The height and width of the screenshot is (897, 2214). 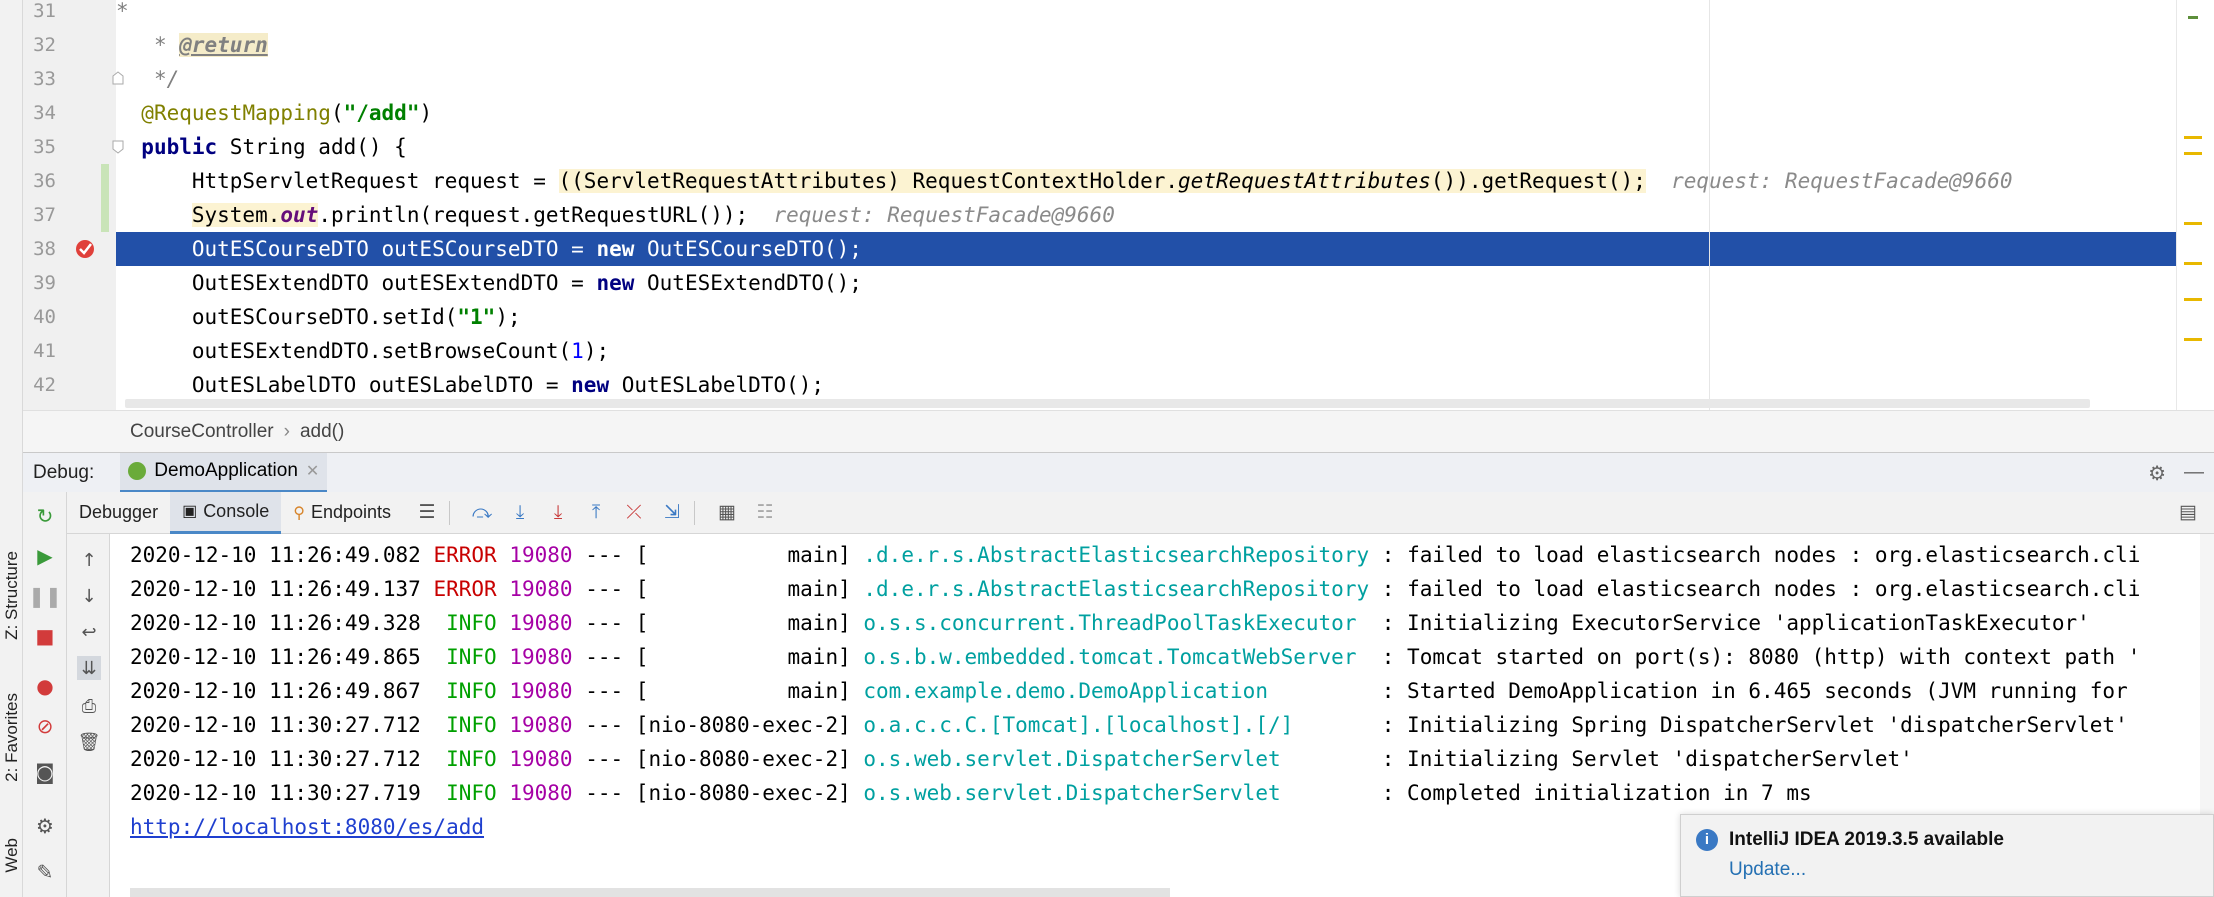 I want to click on line-number: 31, so click(x=44, y=11).